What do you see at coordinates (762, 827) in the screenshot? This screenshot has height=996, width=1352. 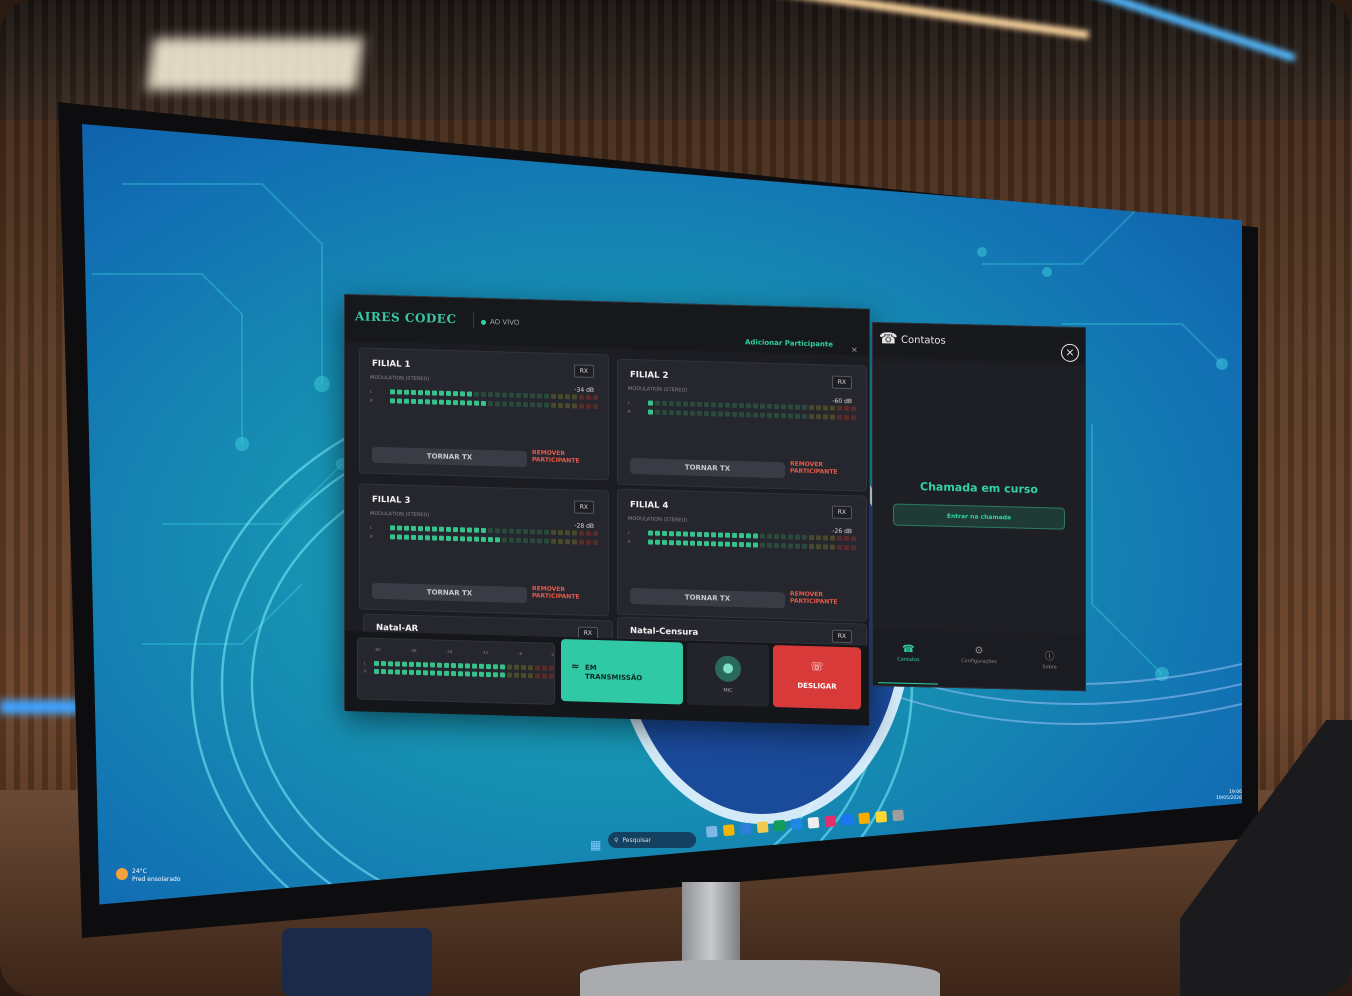 I see `folder-icon` at bounding box center [762, 827].